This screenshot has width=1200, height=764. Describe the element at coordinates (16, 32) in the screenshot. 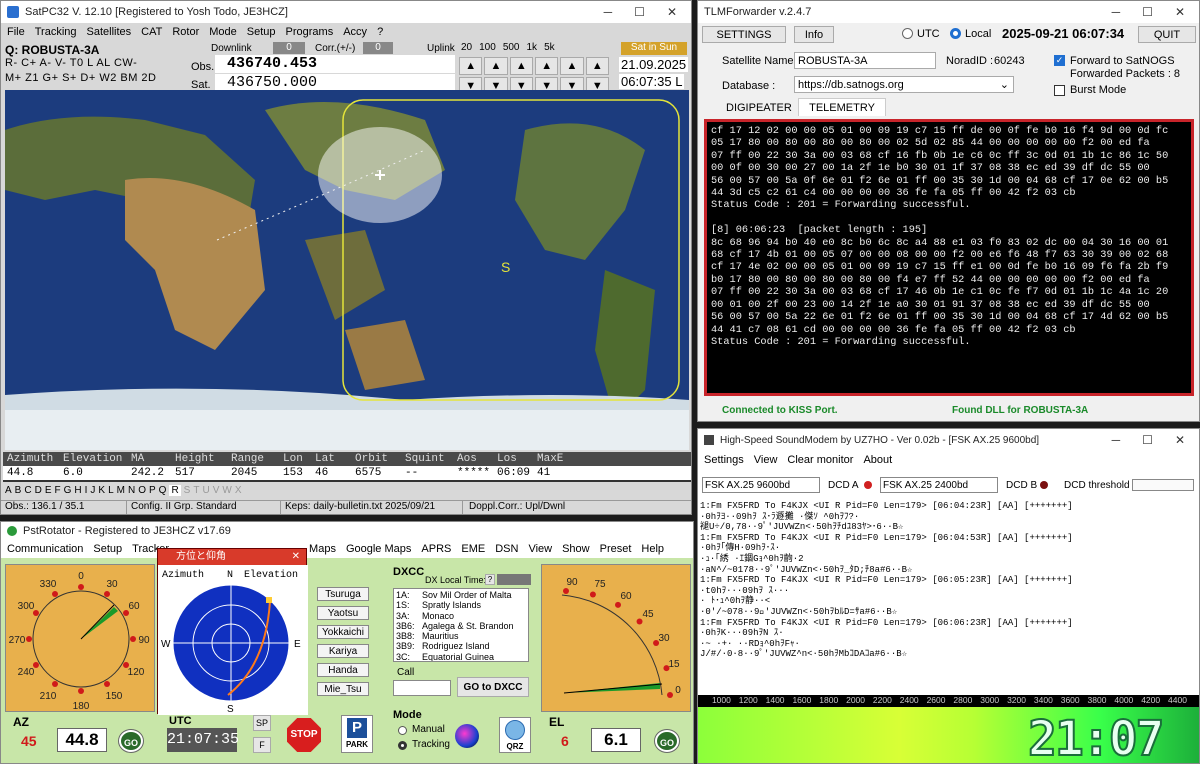

I see `menu-file: File` at that location.